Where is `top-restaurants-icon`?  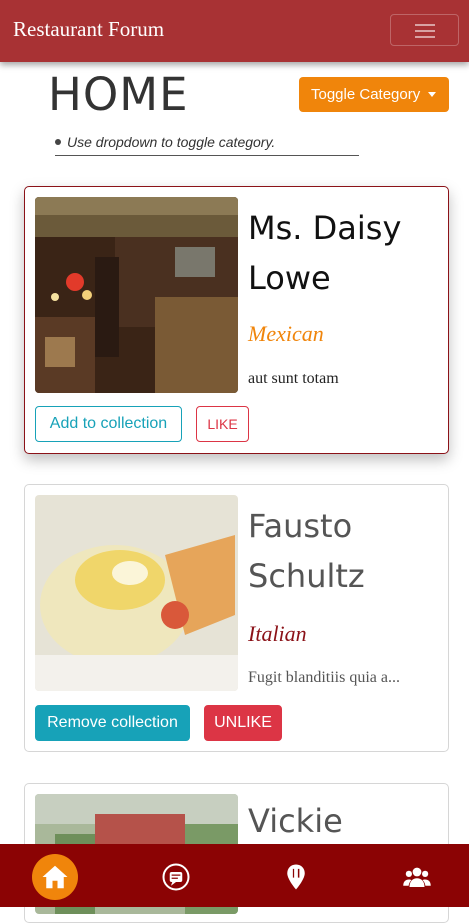
top-restaurants-icon is located at coordinates (296, 877).